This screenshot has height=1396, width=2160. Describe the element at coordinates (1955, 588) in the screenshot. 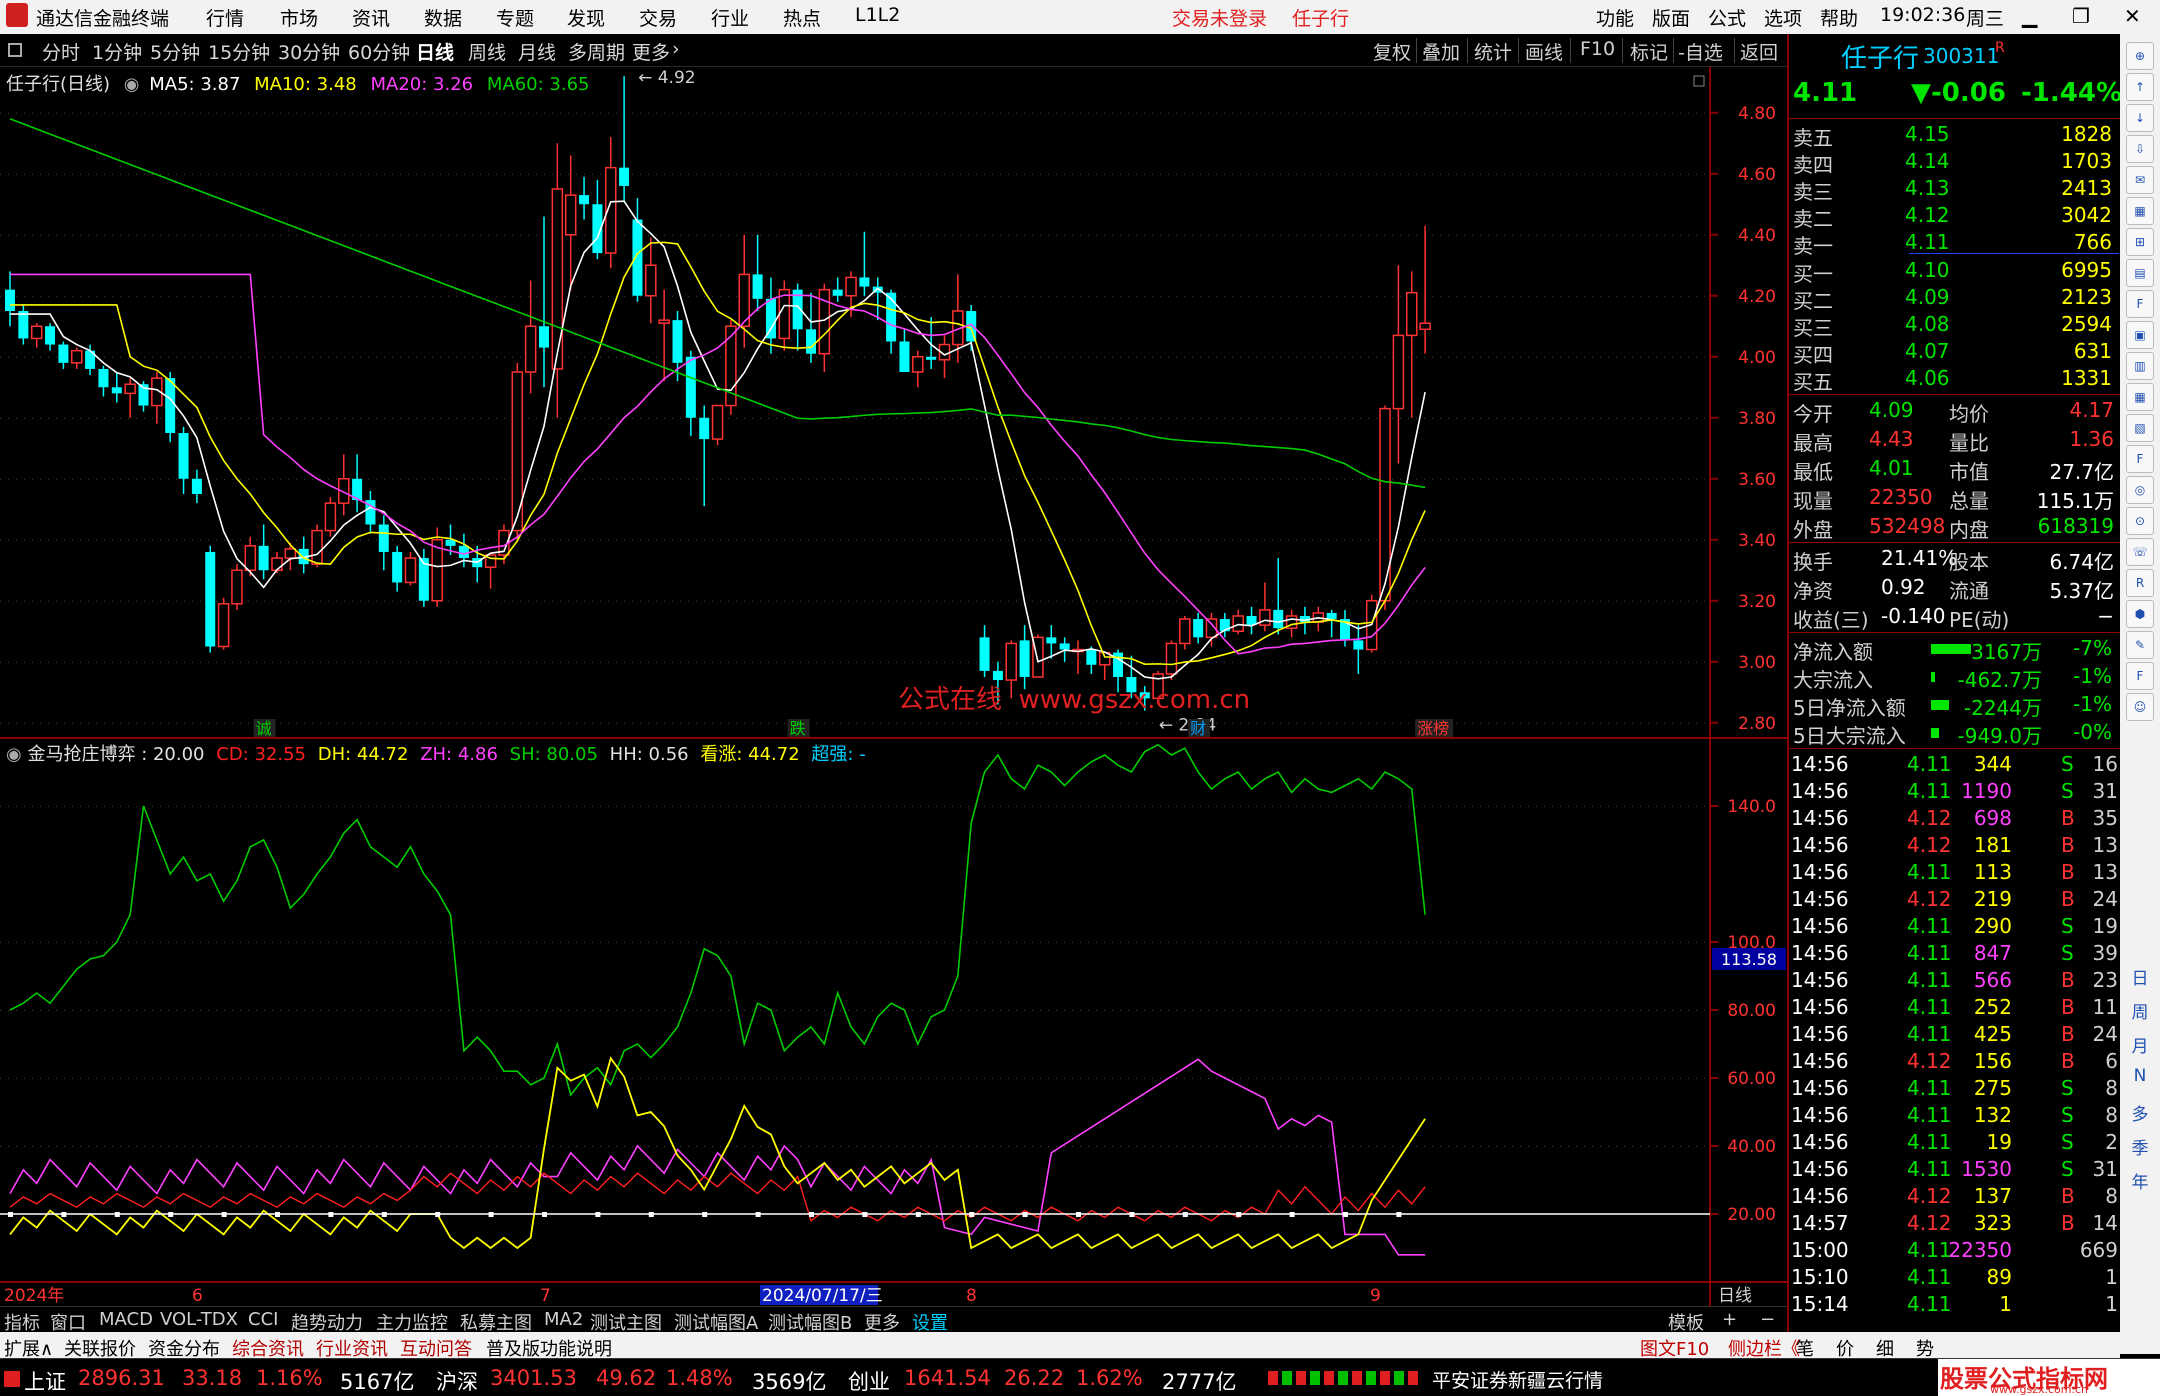

I see `stat-row: 净资 0.92 流通 5.37亿` at that location.